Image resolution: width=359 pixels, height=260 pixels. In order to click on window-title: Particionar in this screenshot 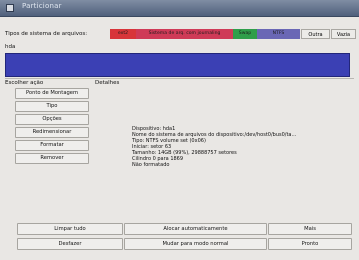, I will do `click(42, 6)`.